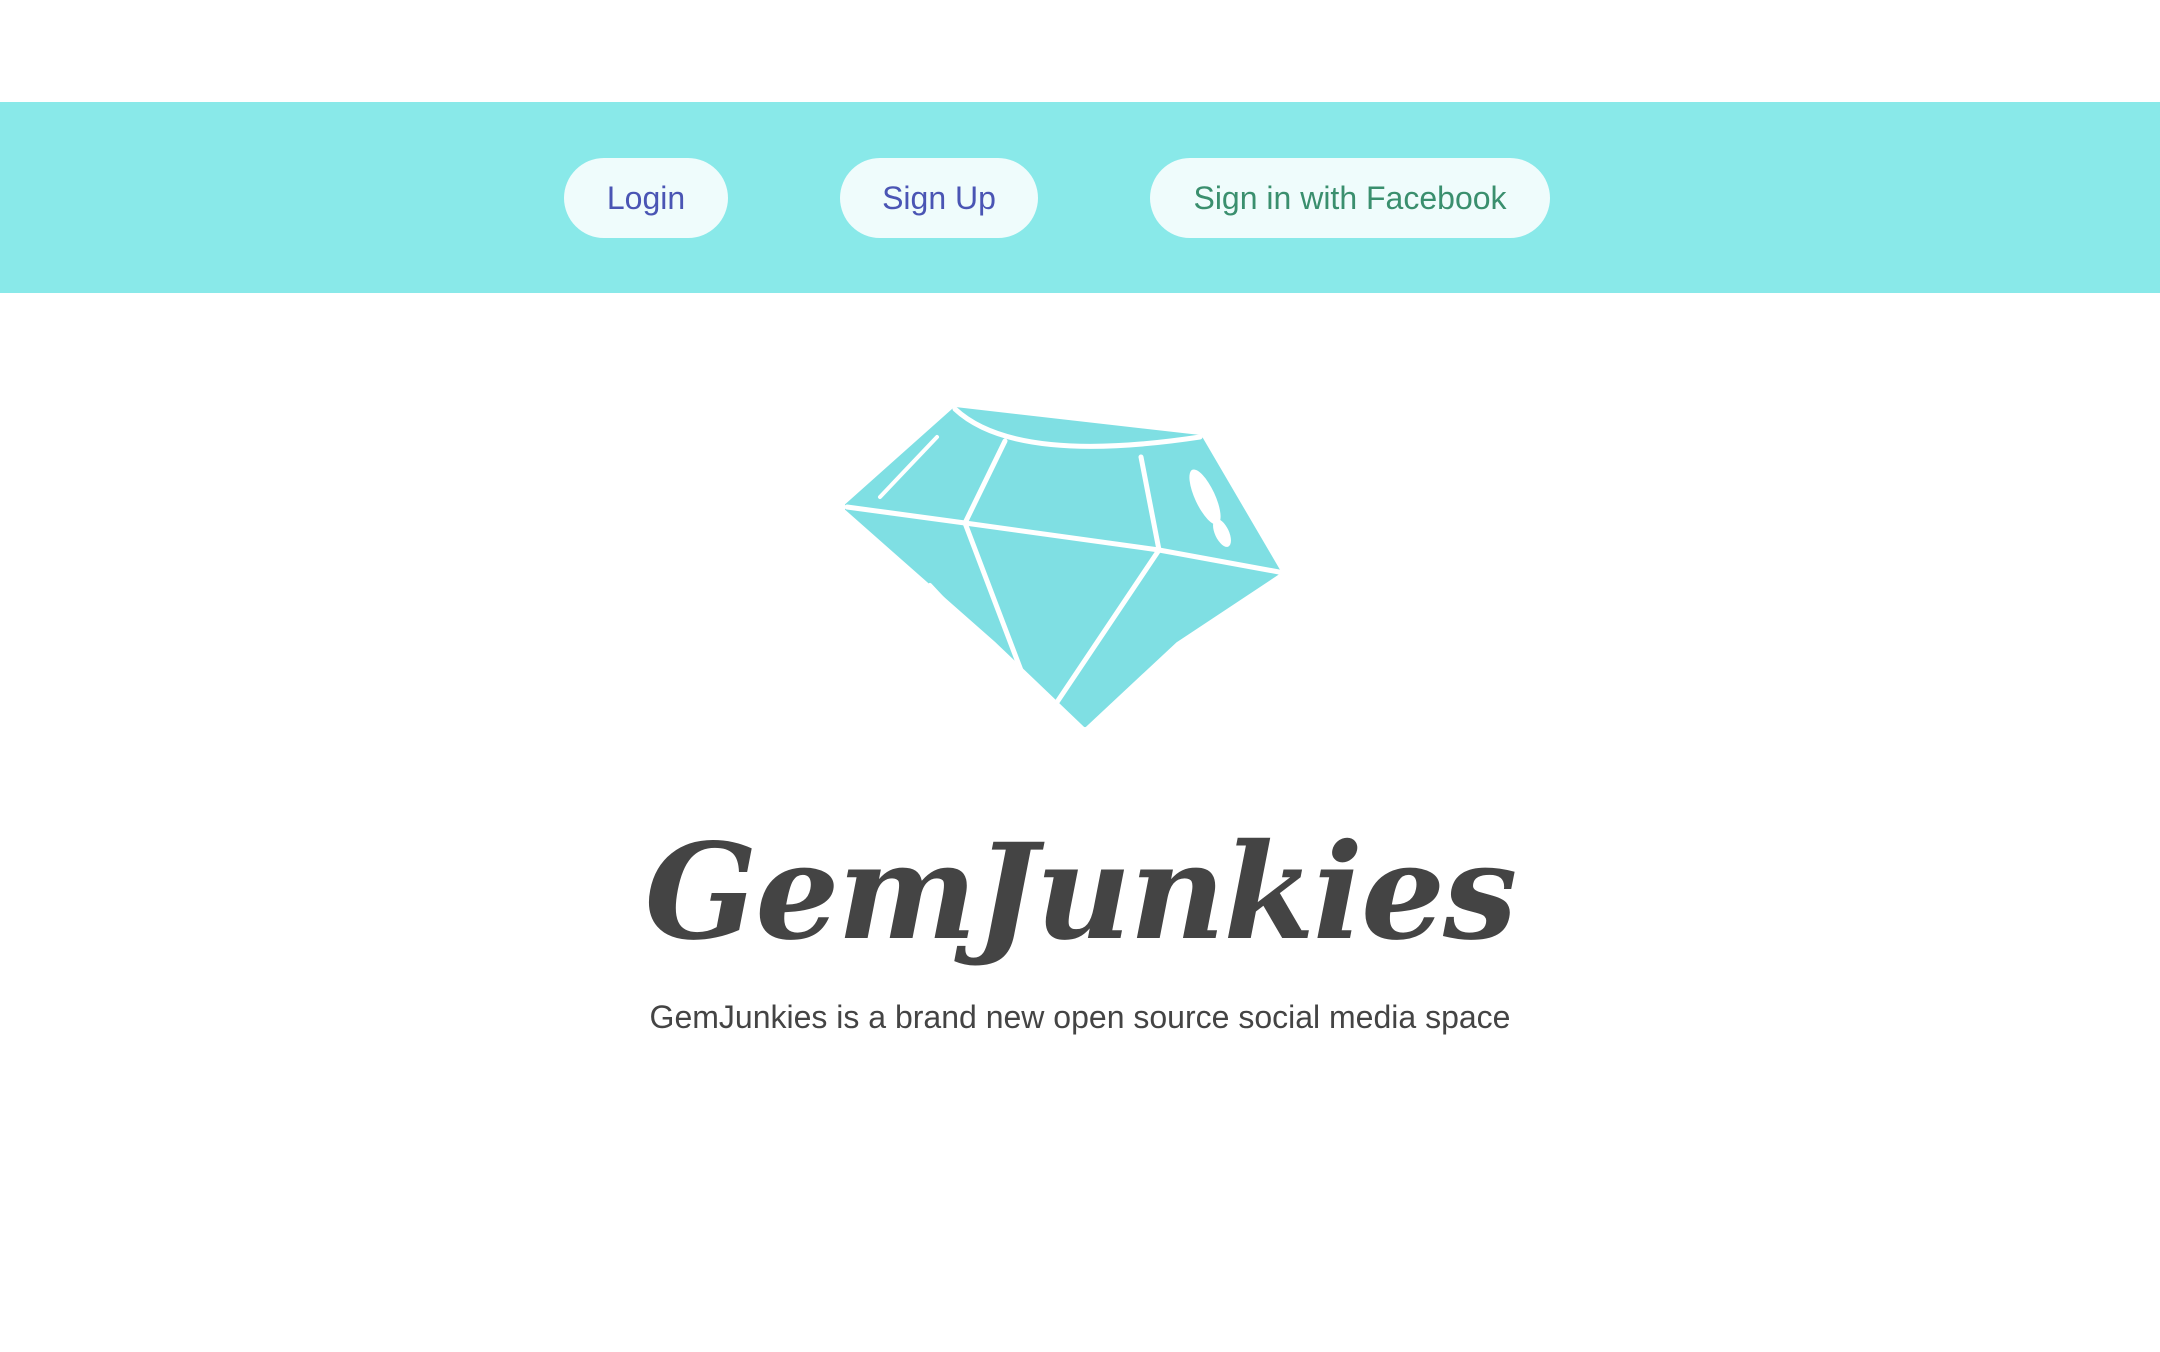 This screenshot has width=2160, height=1352. Describe the element at coordinates (1350, 198) in the screenshot. I see `facebook-sign-in-button: Sign in with Facebook` at that location.